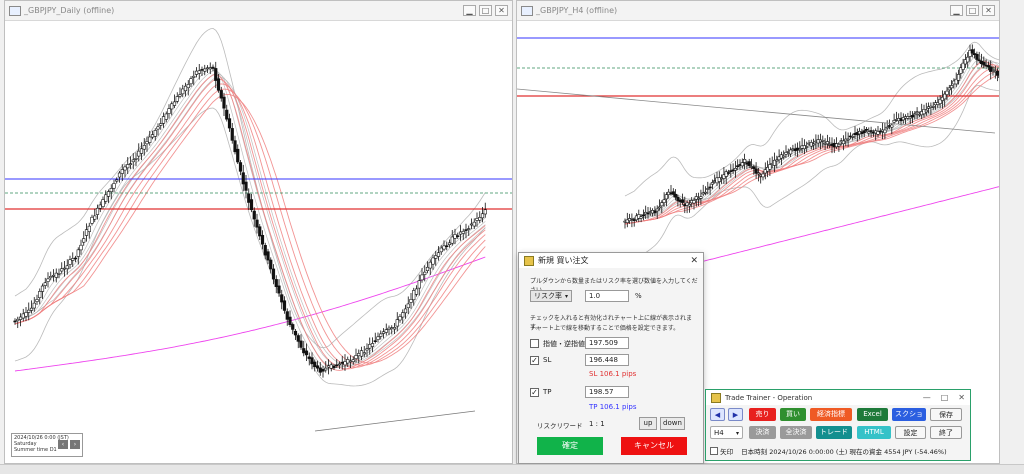 The width and height of the screenshot is (1024, 474). I want to click on sell-button: 売り, so click(762, 414).